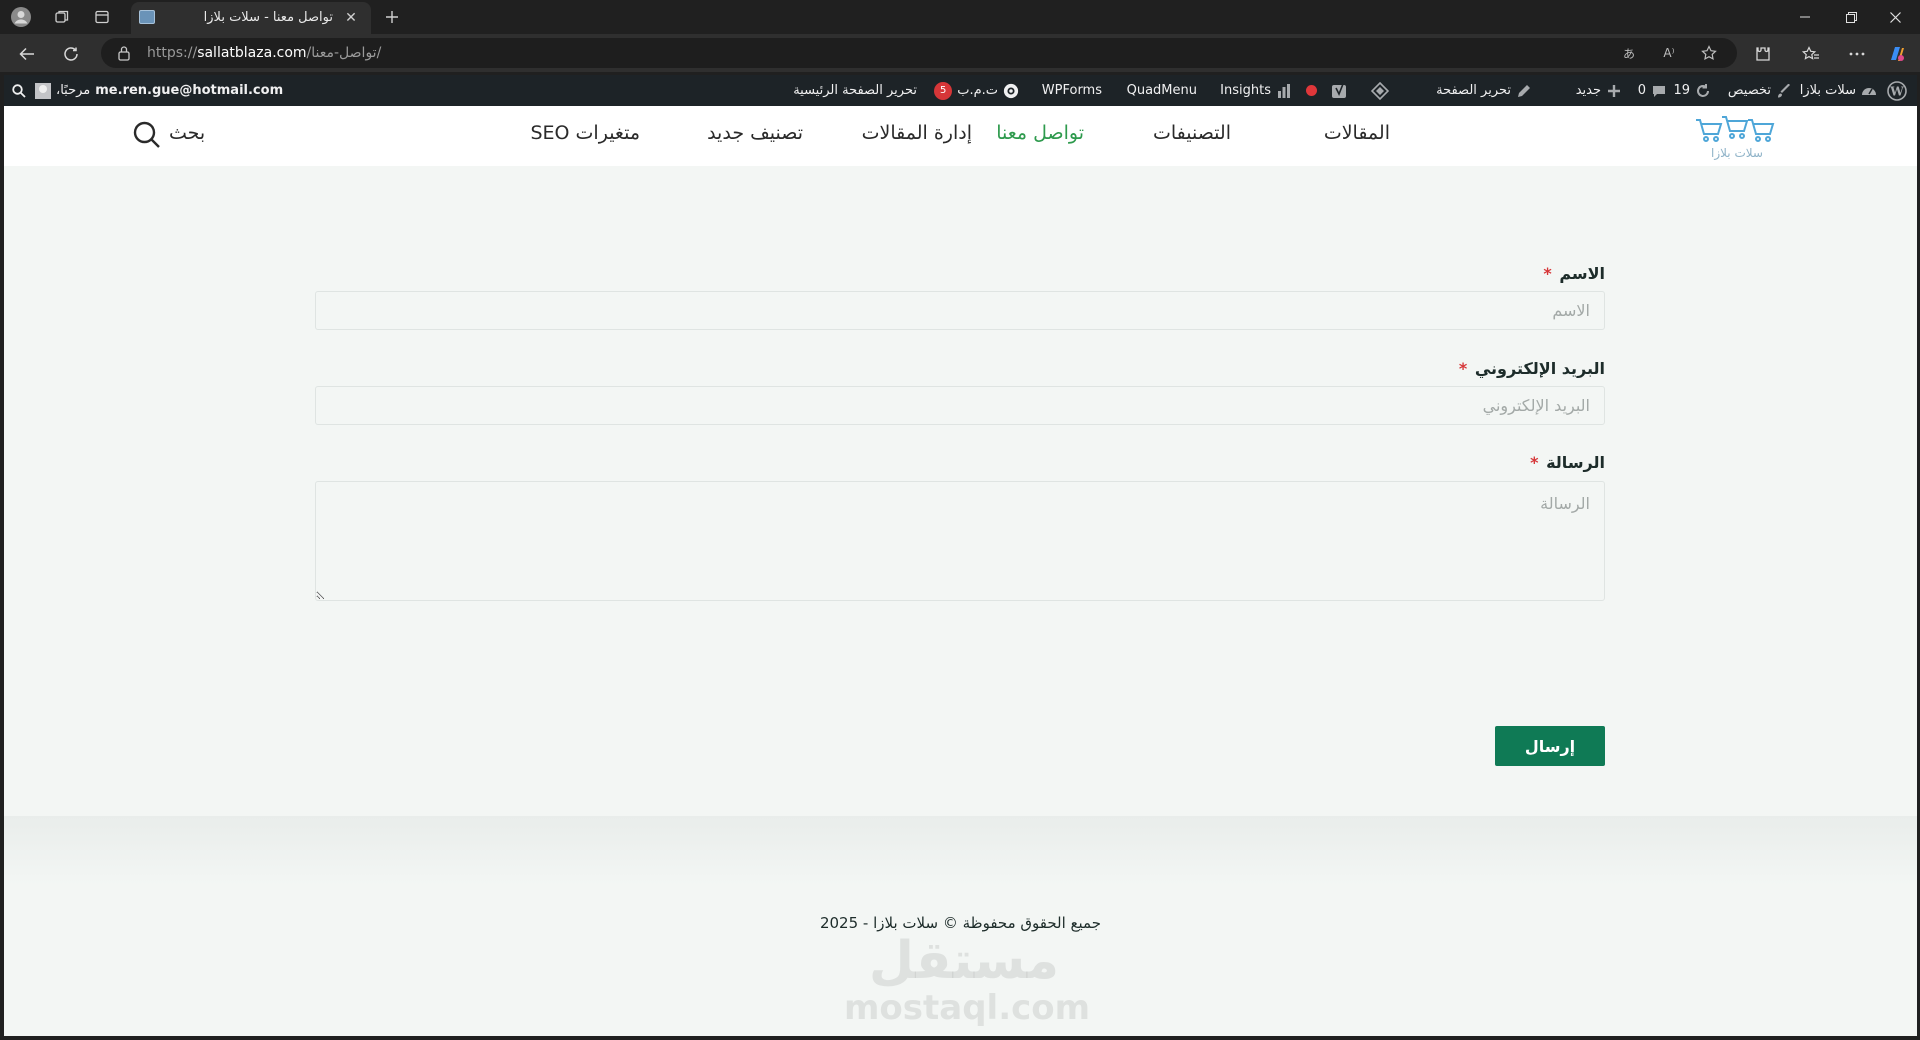 The image size is (1920, 1040). Describe the element at coordinates (1072, 90) in the screenshot. I see `adminbar-wpforms: WPForms` at that location.